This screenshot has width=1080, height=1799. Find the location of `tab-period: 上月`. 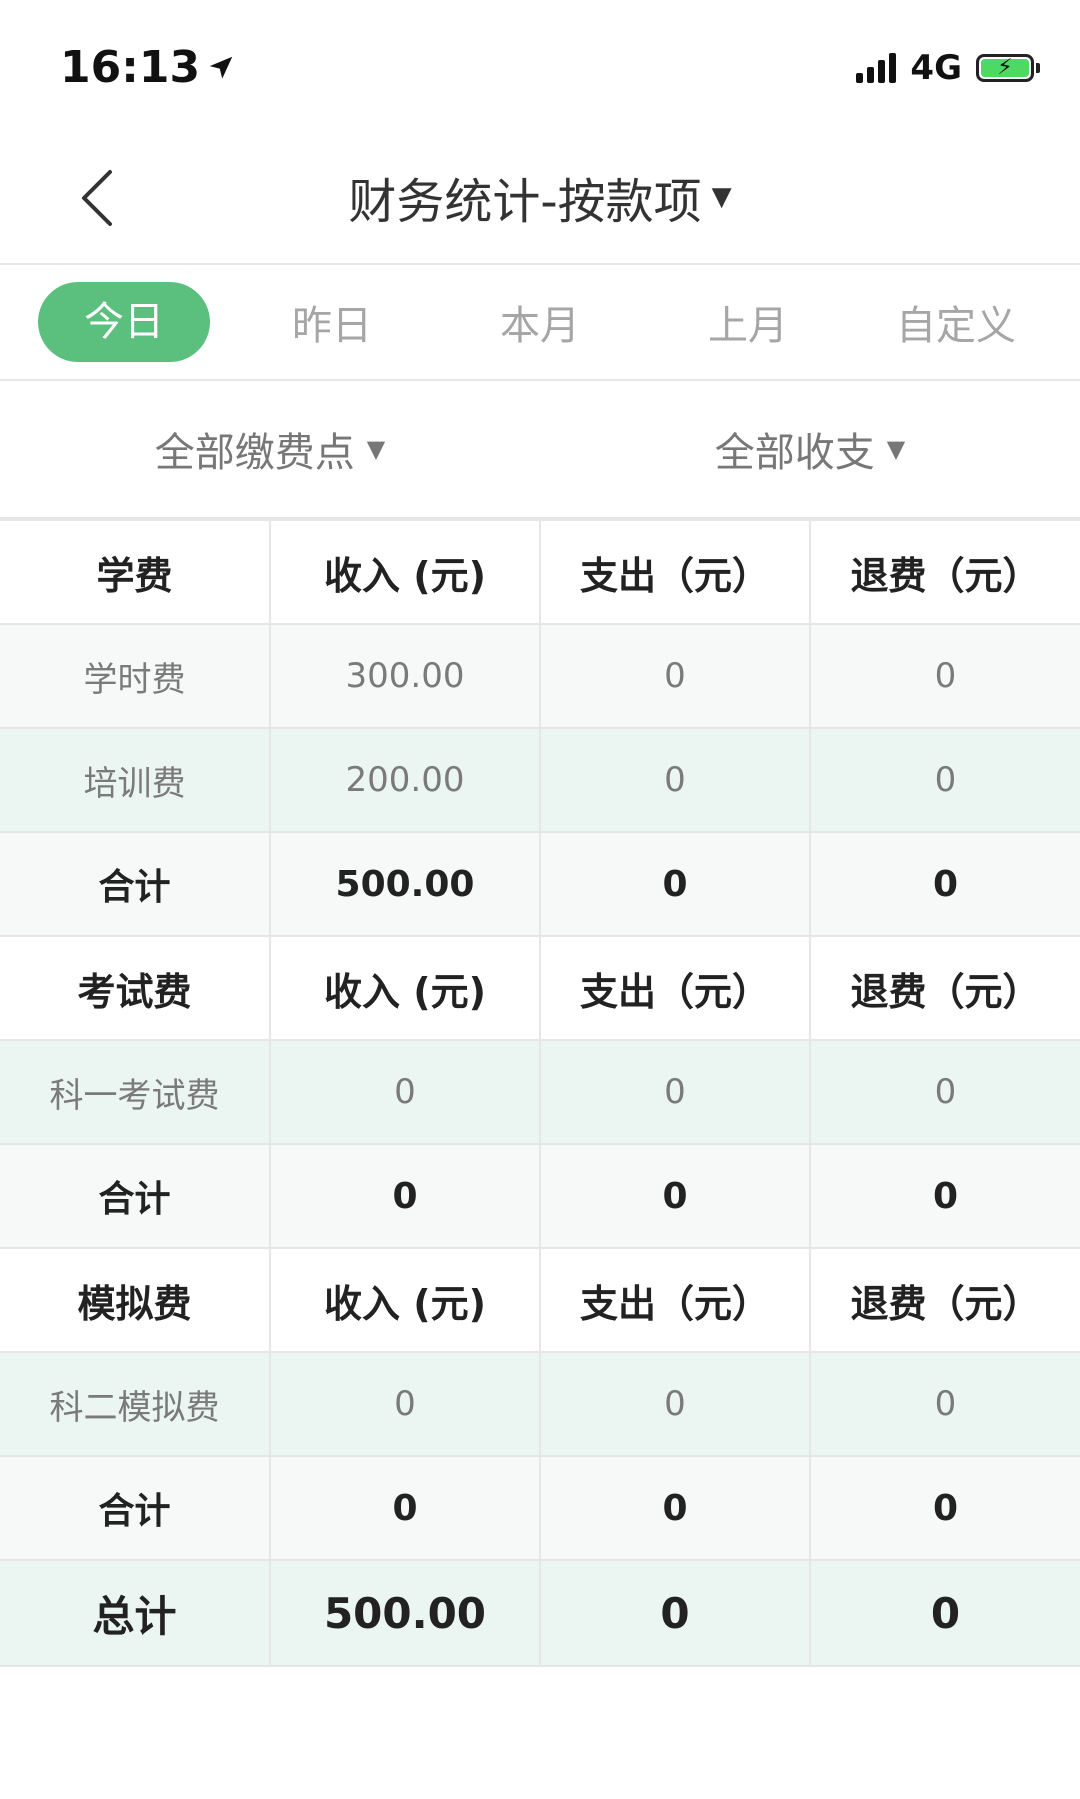

tab-period: 上月 is located at coordinates (748, 322).